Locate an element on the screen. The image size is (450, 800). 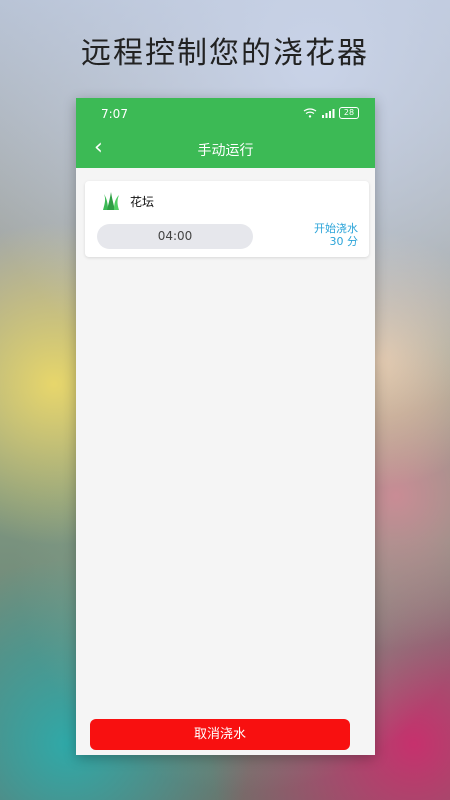
app-bar: ‹ 手动运行 is located at coordinates (225, 149).